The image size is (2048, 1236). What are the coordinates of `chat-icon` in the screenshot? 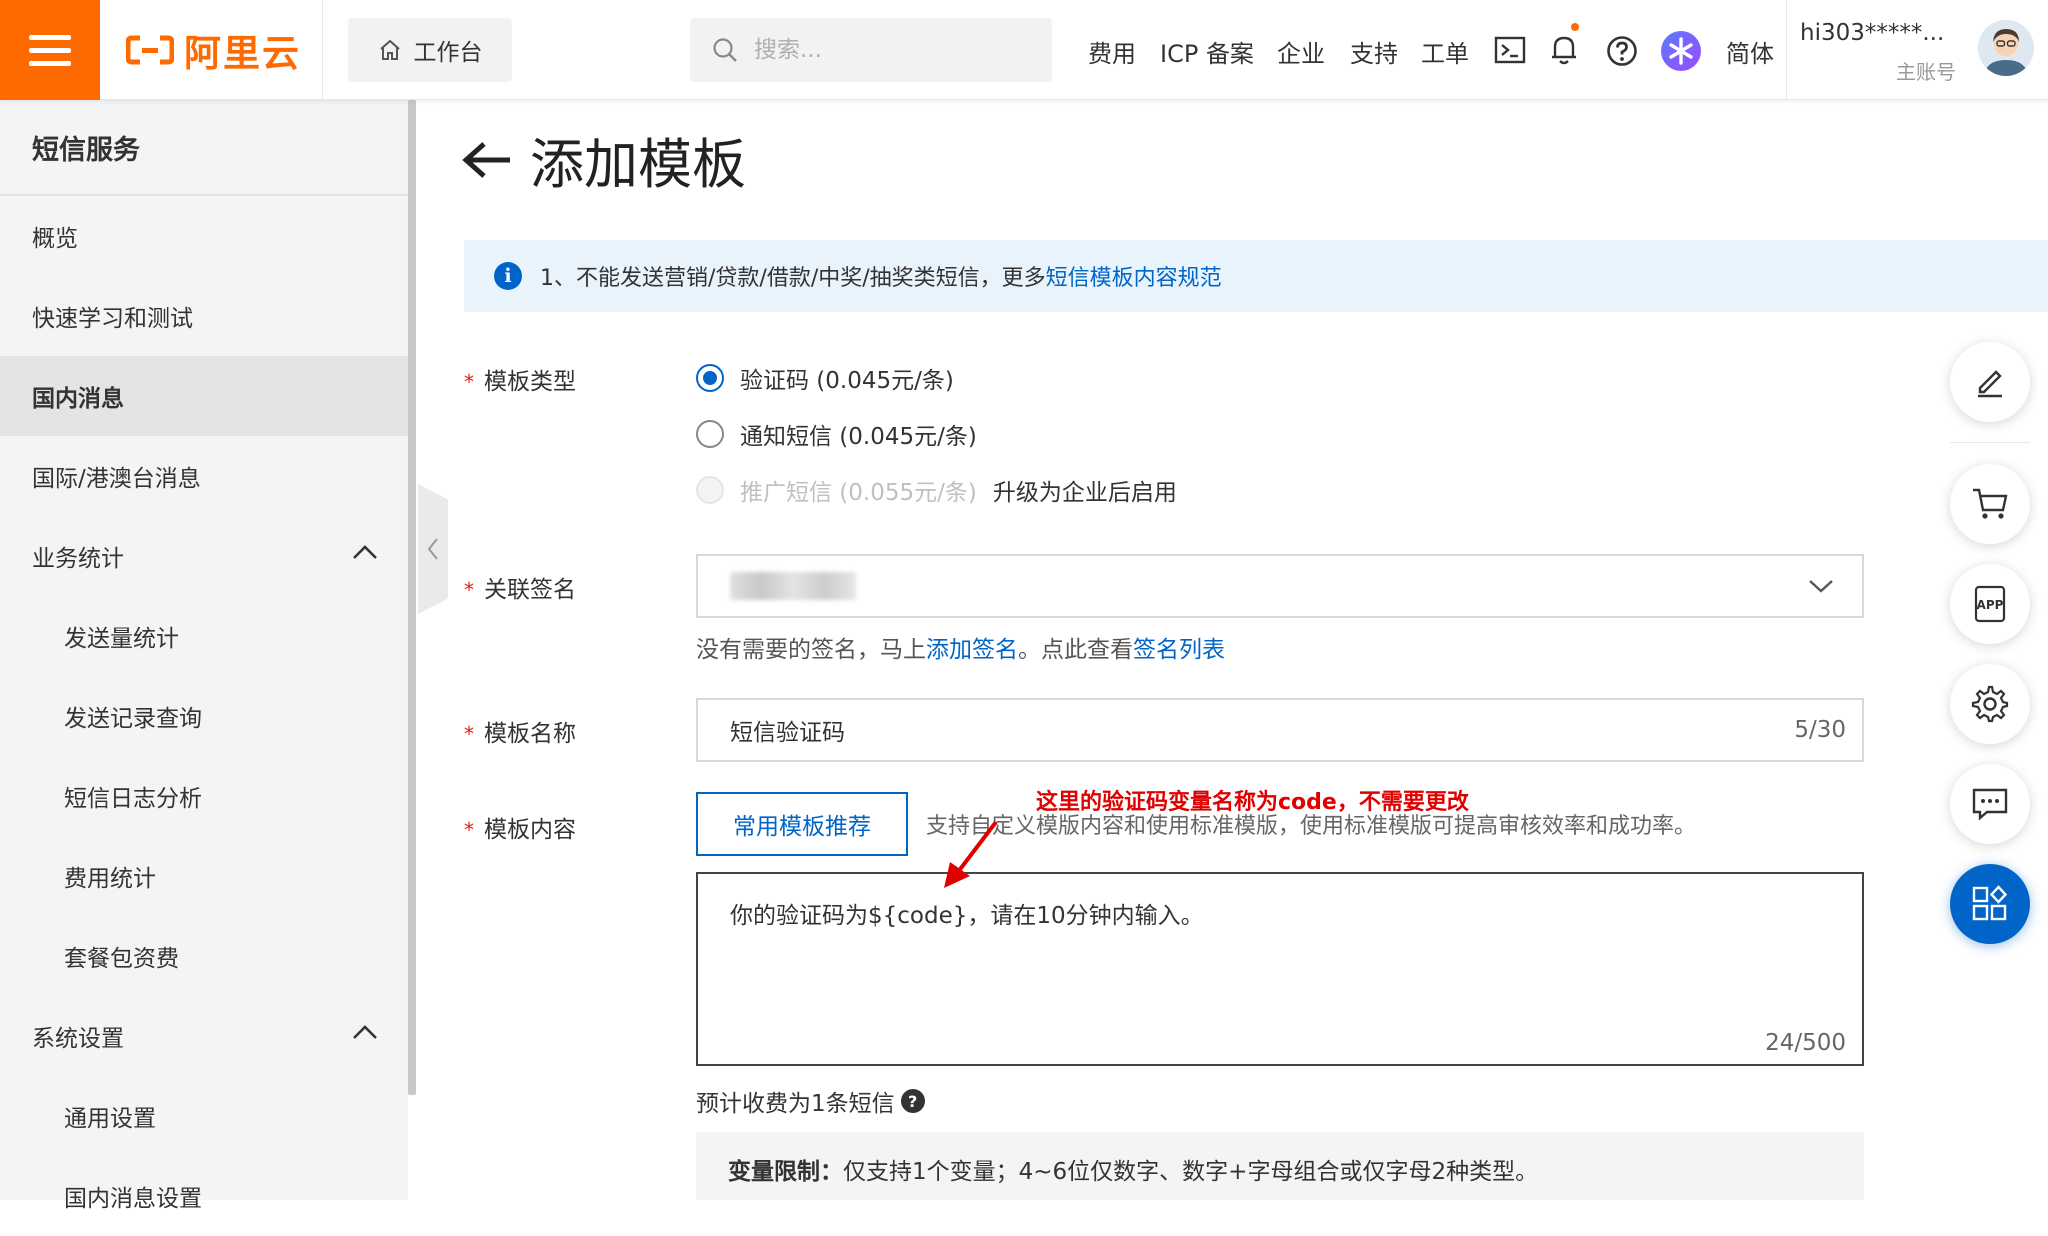 It's located at (1990, 804).